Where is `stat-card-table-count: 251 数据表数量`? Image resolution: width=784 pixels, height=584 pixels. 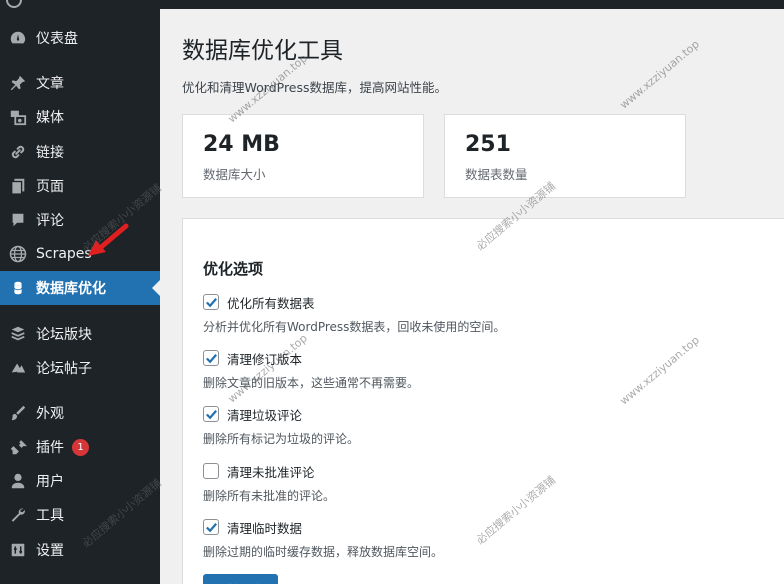 stat-card-table-count: 251 数据表数量 is located at coordinates (565, 156).